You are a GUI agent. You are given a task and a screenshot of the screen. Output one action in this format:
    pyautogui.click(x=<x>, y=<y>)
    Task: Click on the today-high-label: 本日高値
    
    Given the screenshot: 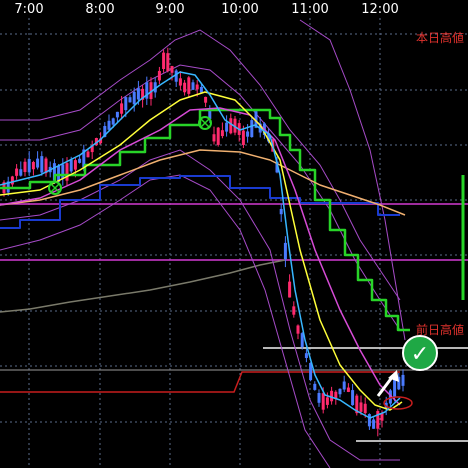 What is the action you would take?
    pyautogui.click(x=440, y=37)
    